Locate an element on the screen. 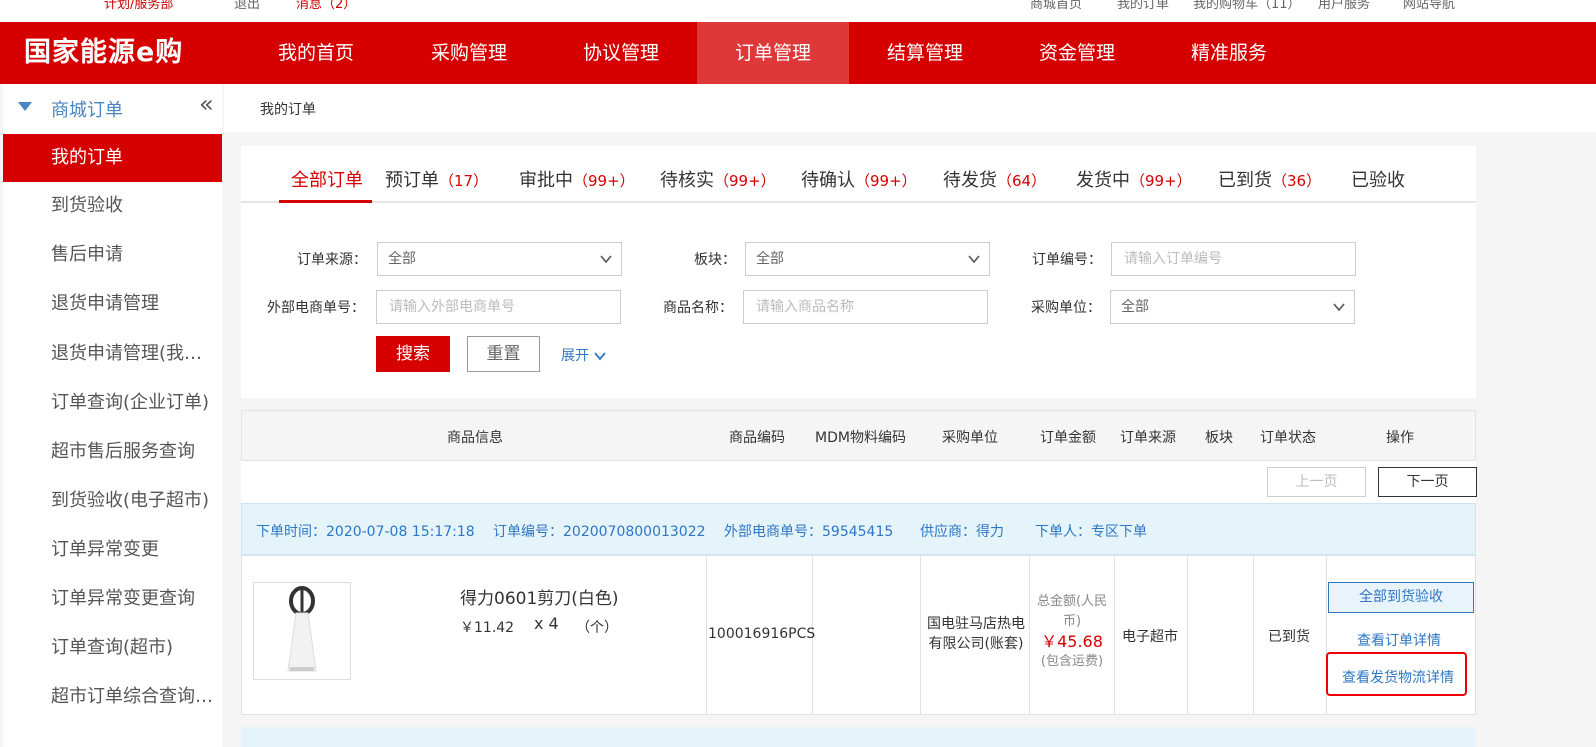 This screenshot has height=747, width=1596. product-unit: （个） is located at coordinates (597, 628).